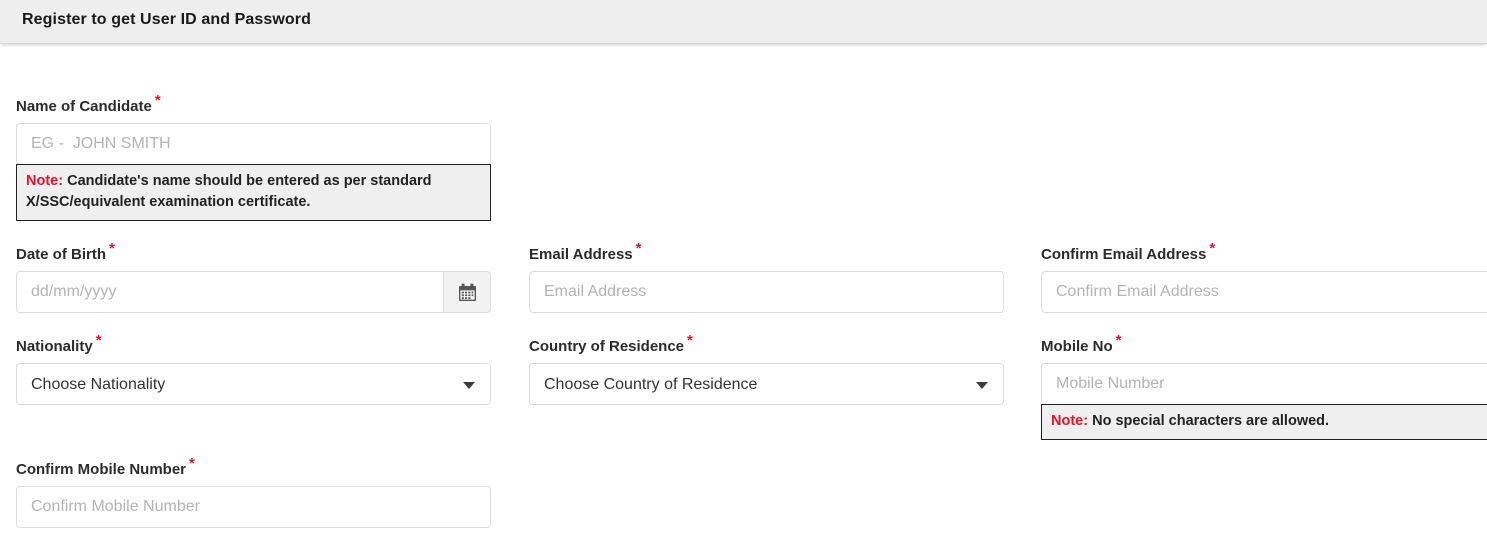  What do you see at coordinates (253, 507) in the screenshot?
I see `confirm-mobile-number-input` at bounding box center [253, 507].